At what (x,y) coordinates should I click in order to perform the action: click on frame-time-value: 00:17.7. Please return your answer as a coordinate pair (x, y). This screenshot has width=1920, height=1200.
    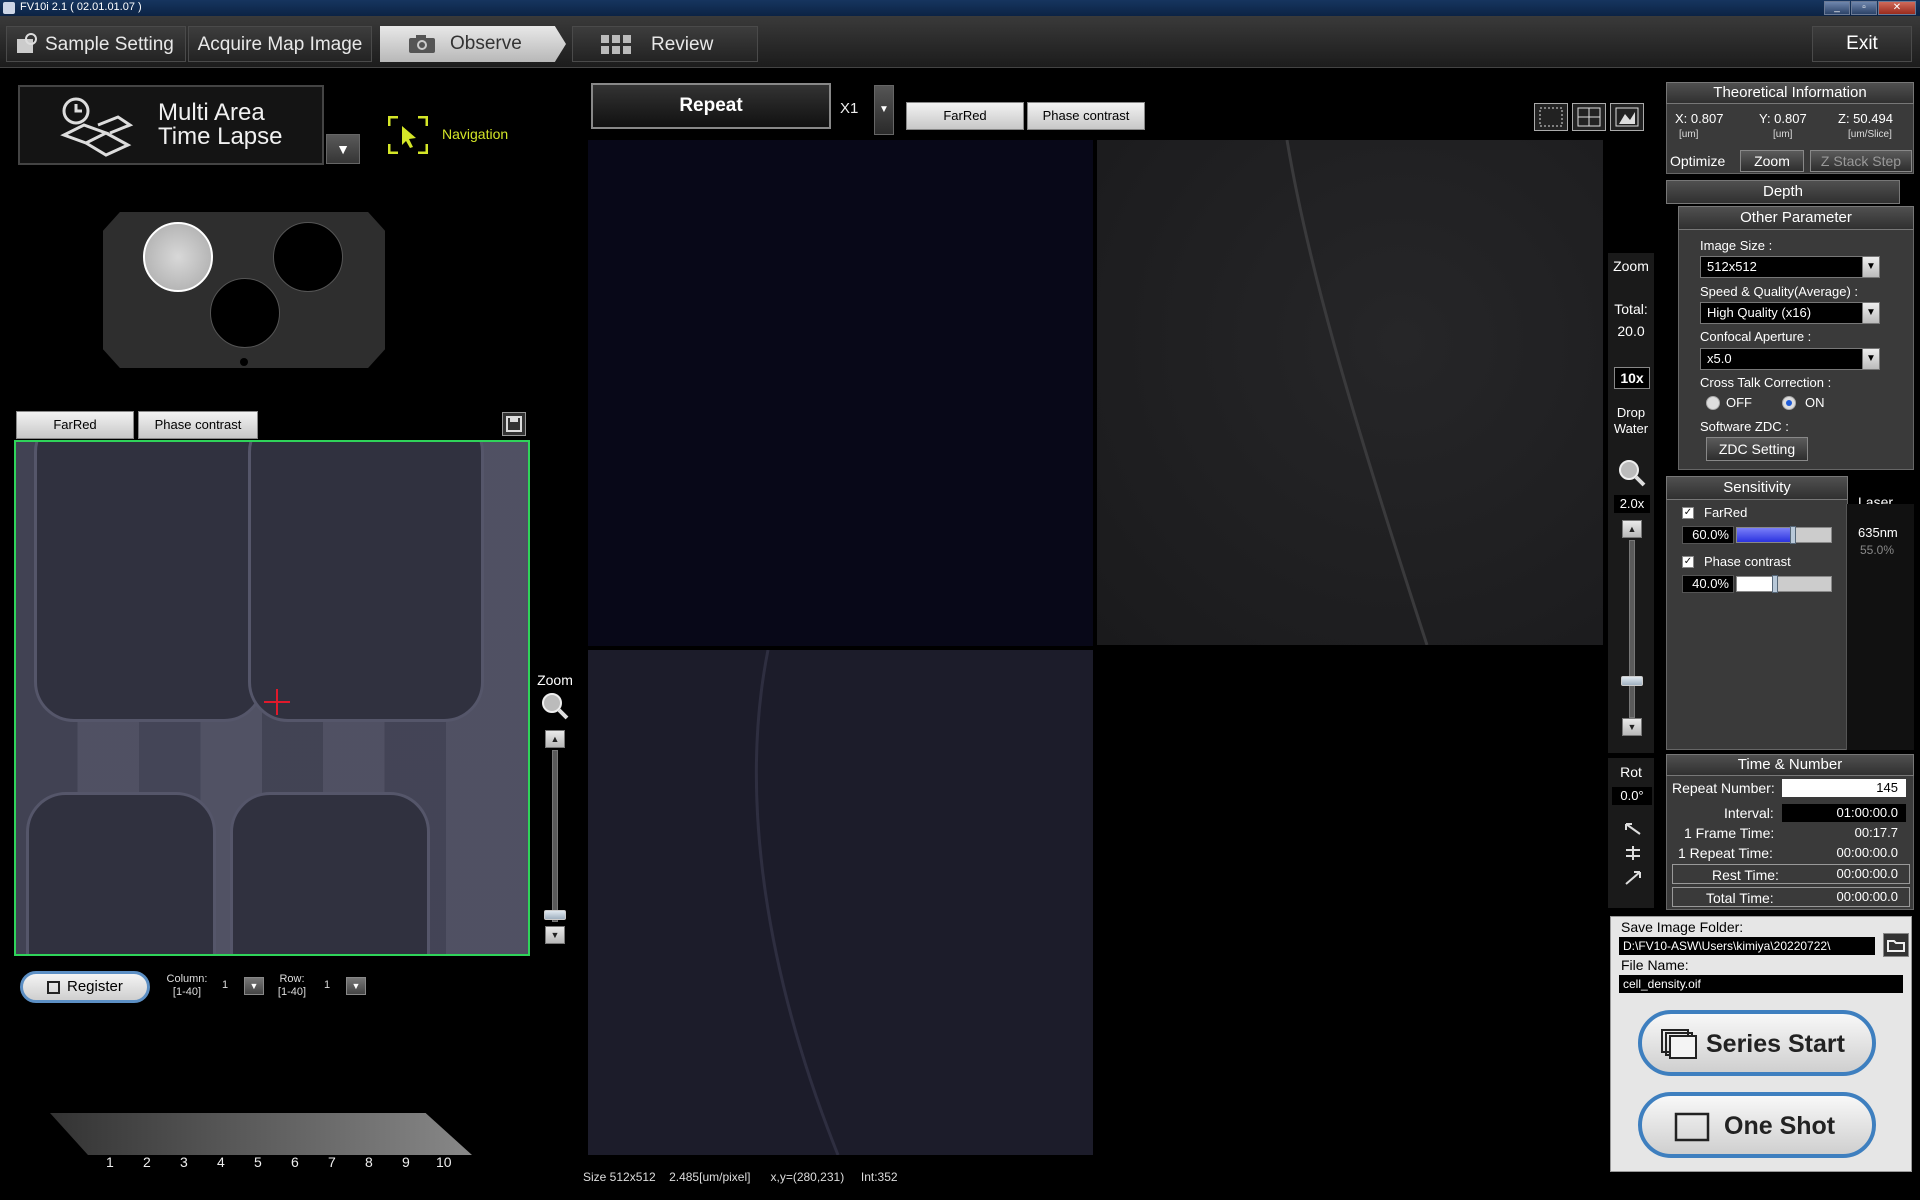
    Looking at the image, I should click on (1876, 832).